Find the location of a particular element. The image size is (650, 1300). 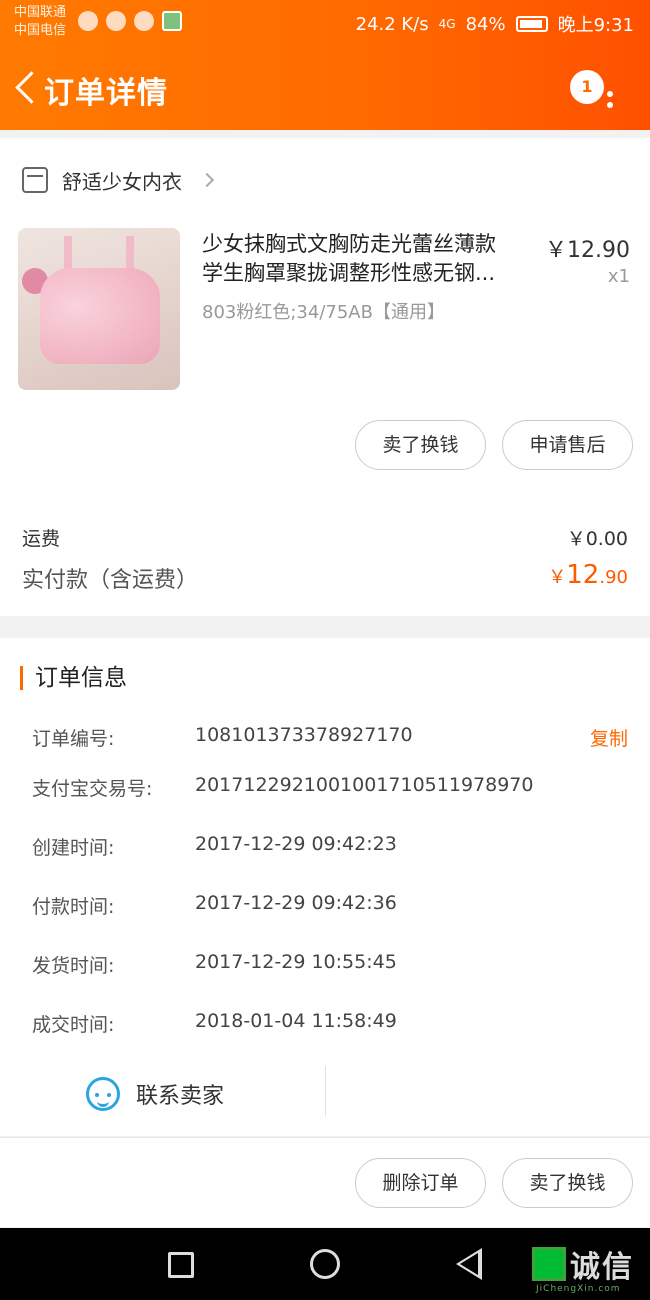

contact-seller-label: 联系卖家 is located at coordinates (180, 1096).